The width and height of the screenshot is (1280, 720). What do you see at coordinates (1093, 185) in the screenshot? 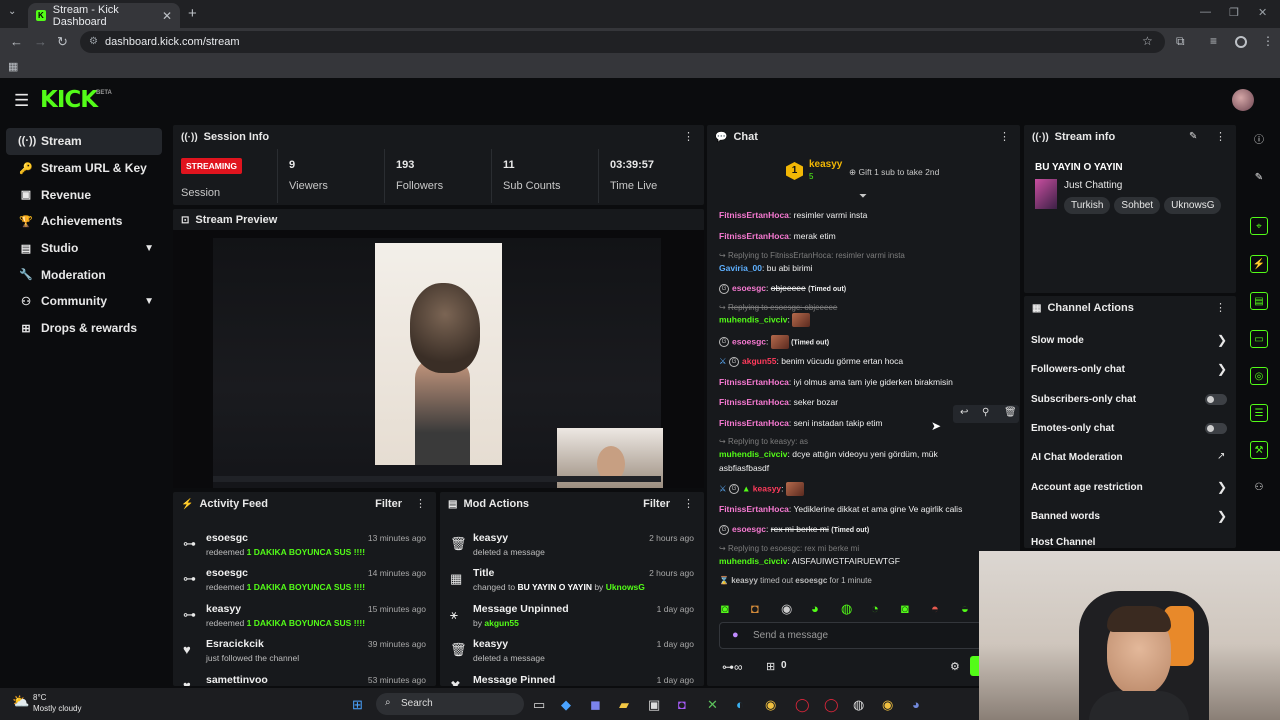
I see `stream-category: Just Chatting` at bounding box center [1093, 185].